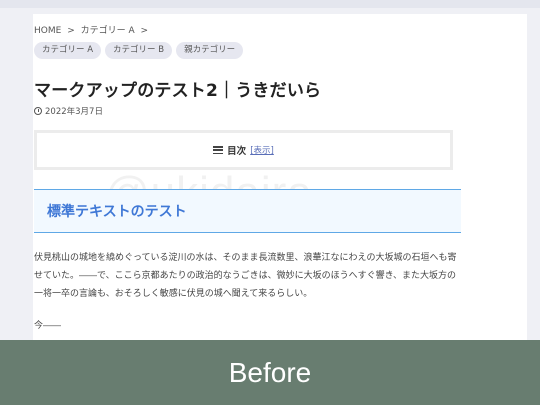 The image size is (540, 405). I want to click on next-paragraph: 今――, so click(48, 326).